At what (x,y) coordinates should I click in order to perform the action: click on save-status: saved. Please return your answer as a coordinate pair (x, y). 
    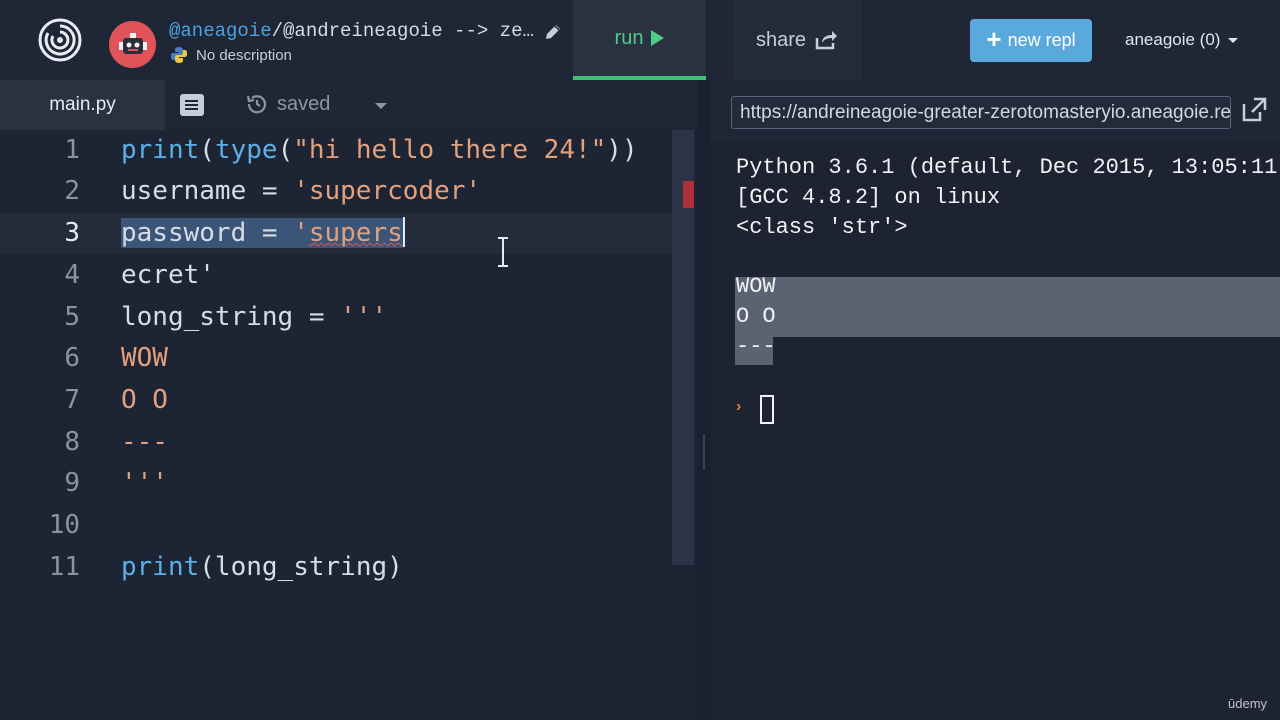
    Looking at the image, I should click on (287, 104).